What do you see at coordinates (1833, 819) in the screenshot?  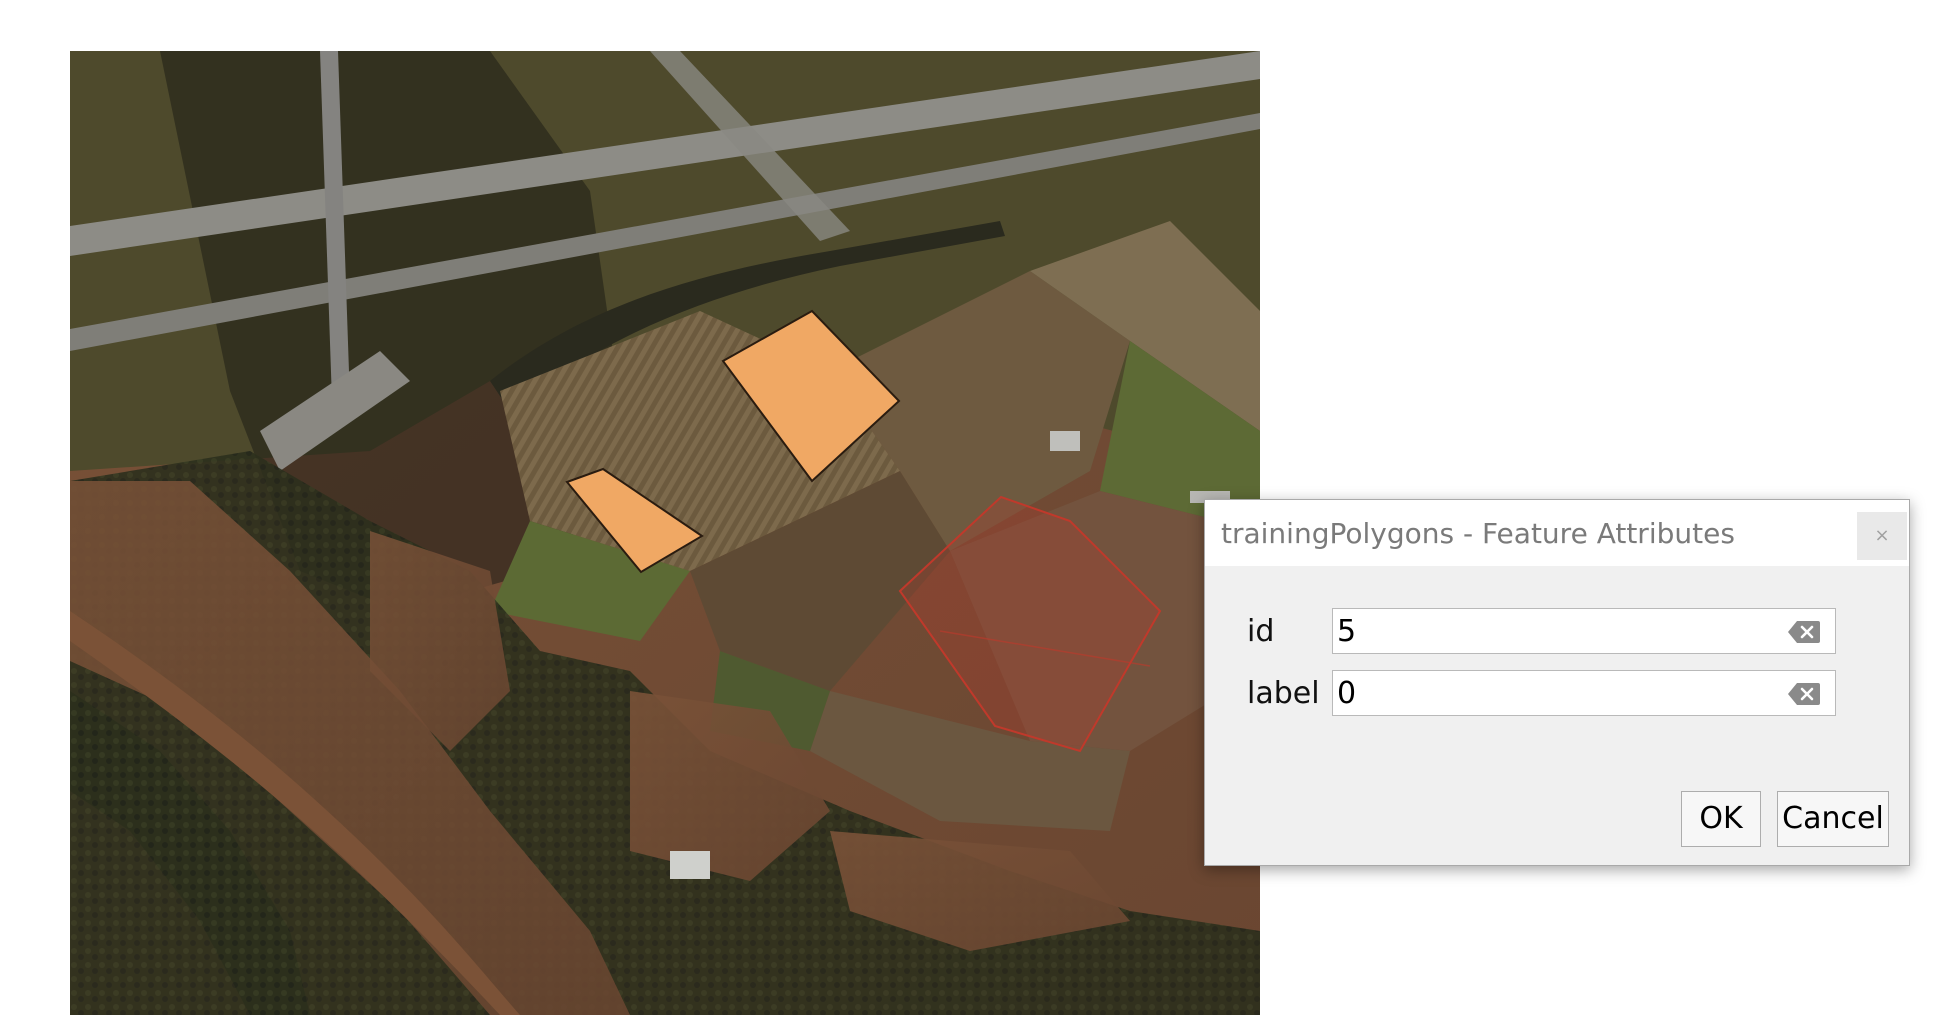 I see `cancel-button: Cancel` at bounding box center [1833, 819].